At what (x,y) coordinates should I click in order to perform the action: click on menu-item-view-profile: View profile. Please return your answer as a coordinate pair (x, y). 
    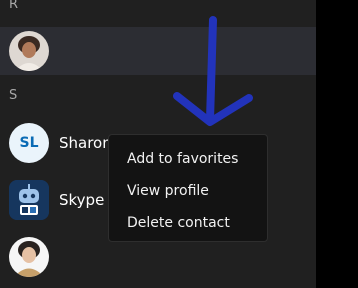
    Looking at the image, I should click on (188, 191).